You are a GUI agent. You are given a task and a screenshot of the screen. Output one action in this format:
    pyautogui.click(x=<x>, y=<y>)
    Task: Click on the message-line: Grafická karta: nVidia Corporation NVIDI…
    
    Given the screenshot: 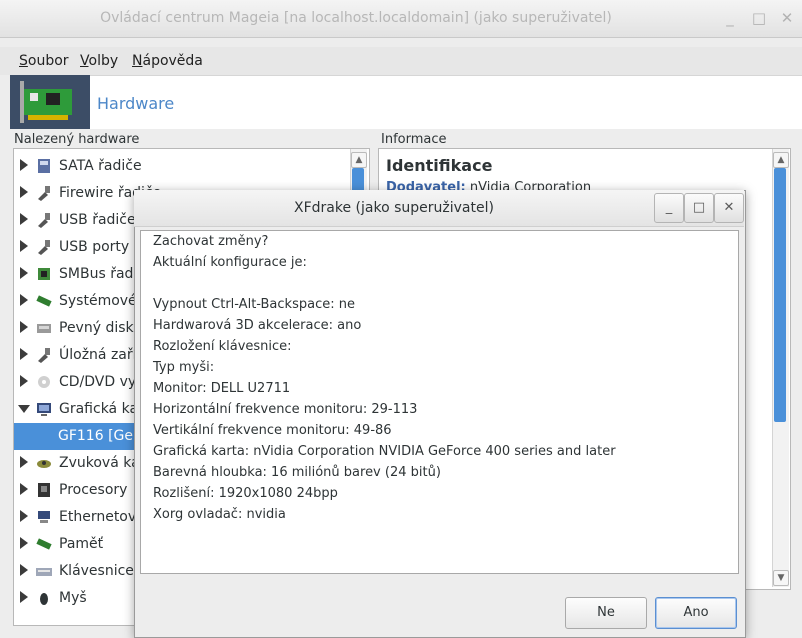 What is the action you would take?
    pyautogui.click(x=384, y=451)
    